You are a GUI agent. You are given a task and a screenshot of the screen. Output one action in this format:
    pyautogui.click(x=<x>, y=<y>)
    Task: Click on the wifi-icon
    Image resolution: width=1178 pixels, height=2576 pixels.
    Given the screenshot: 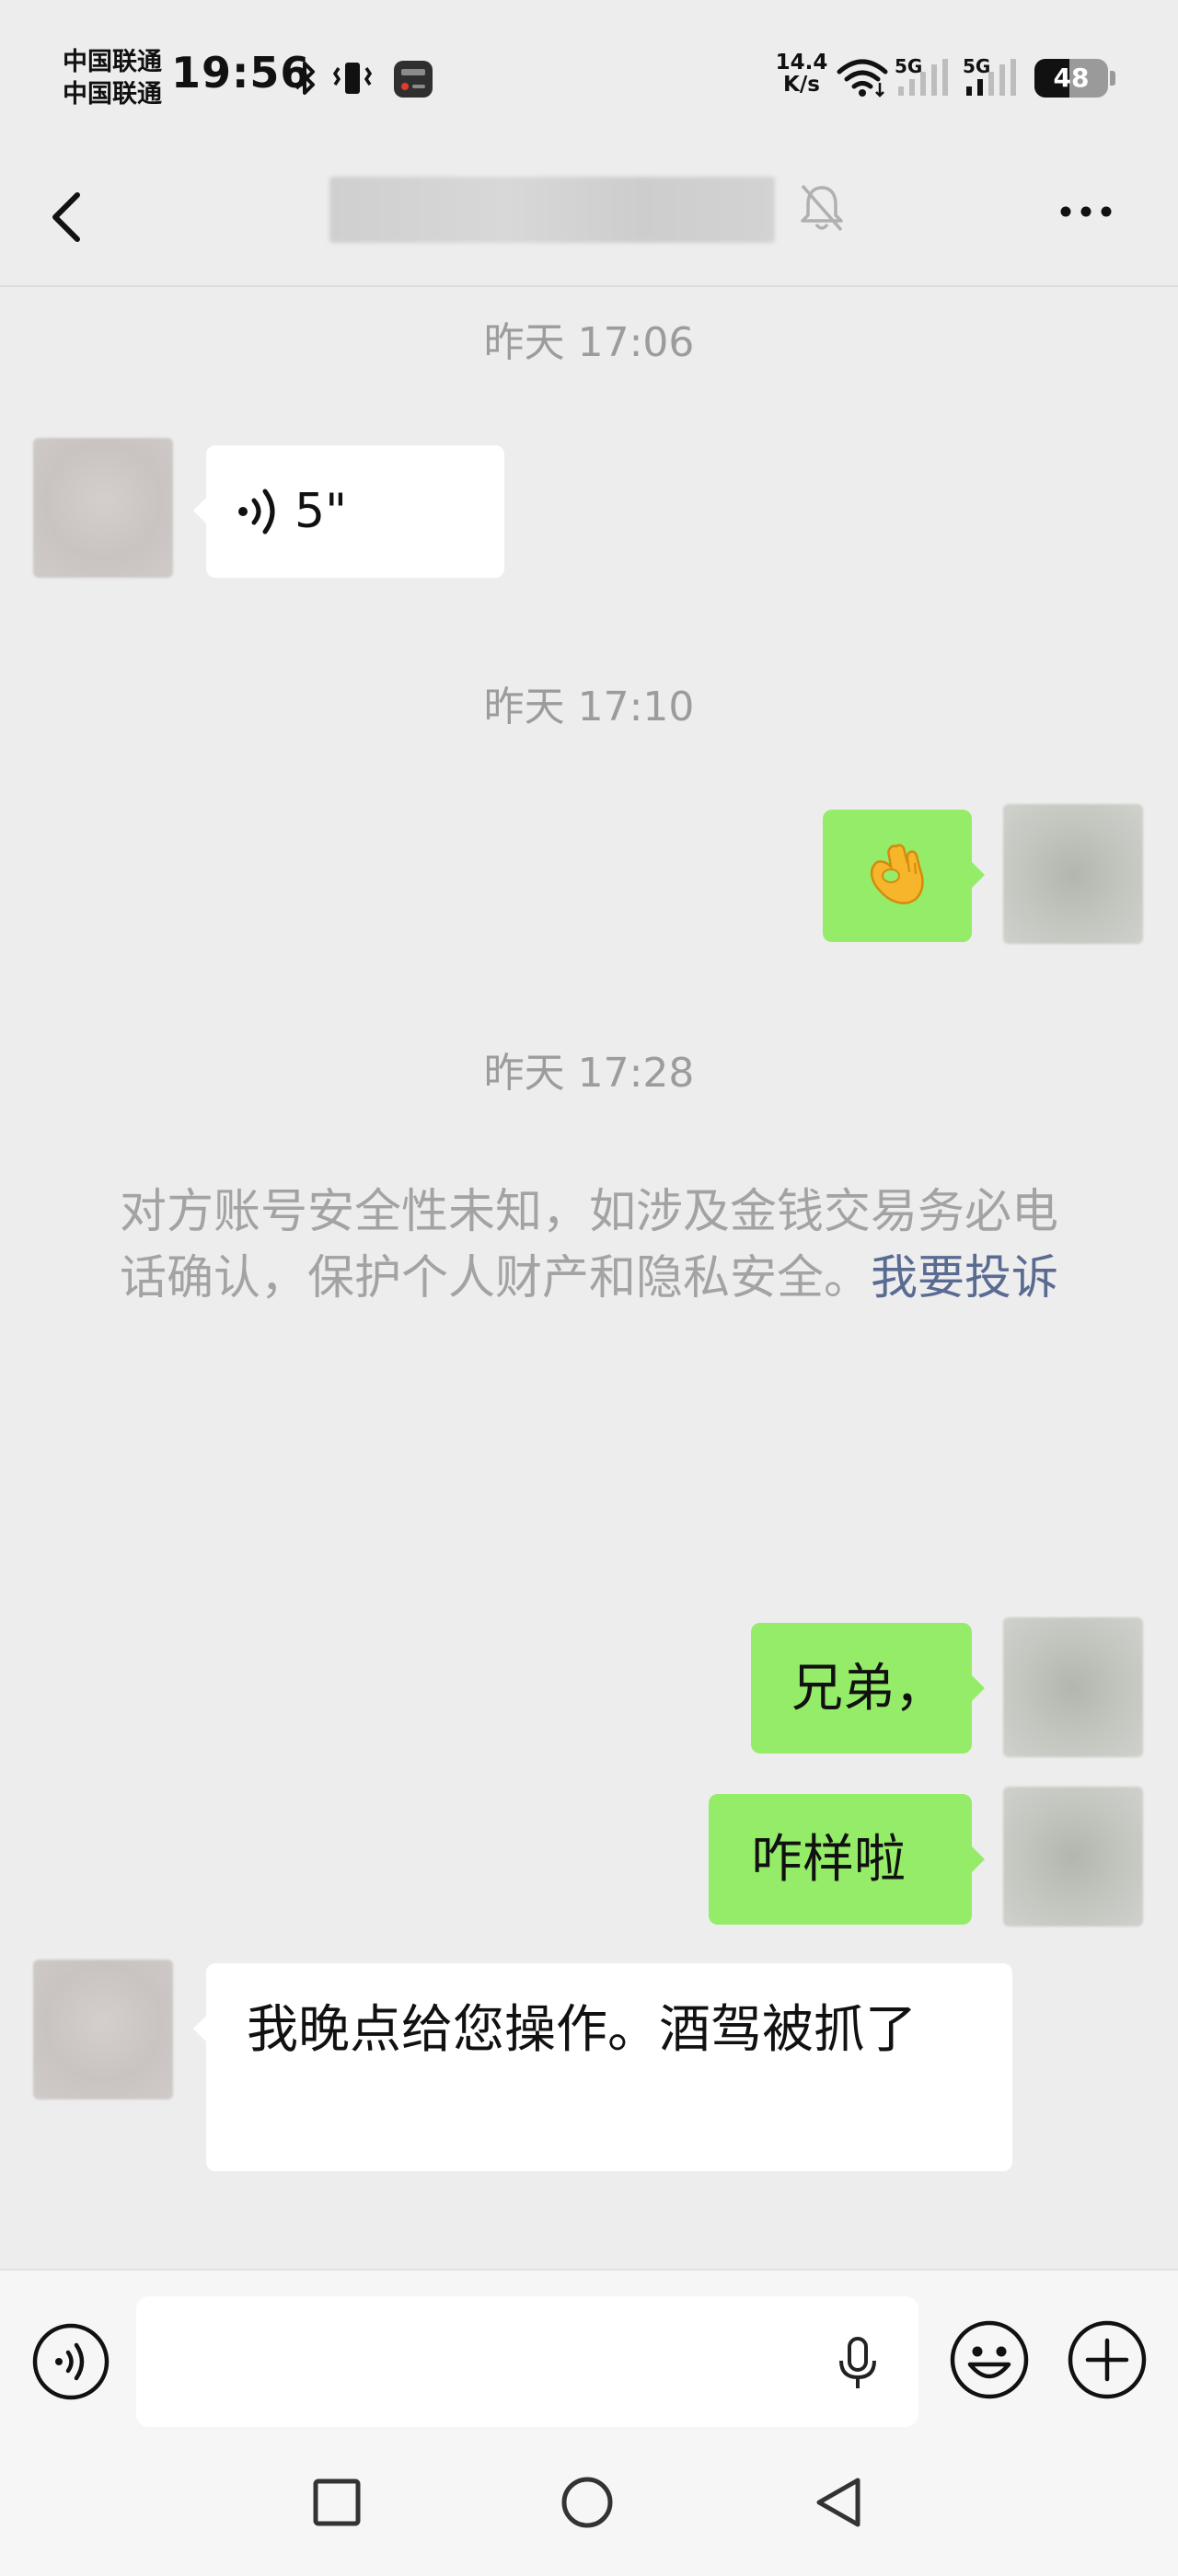 What is the action you would take?
    pyautogui.click(x=862, y=78)
    